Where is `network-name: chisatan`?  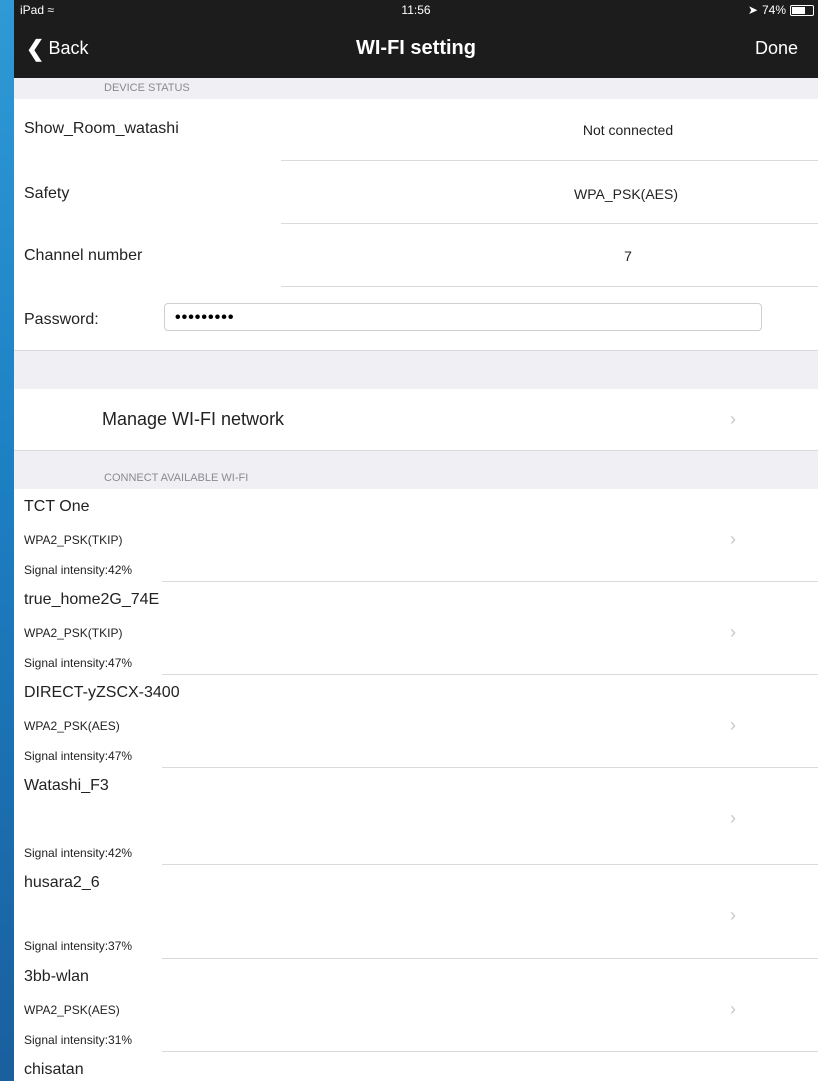 network-name: chisatan is located at coordinates (54, 1069).